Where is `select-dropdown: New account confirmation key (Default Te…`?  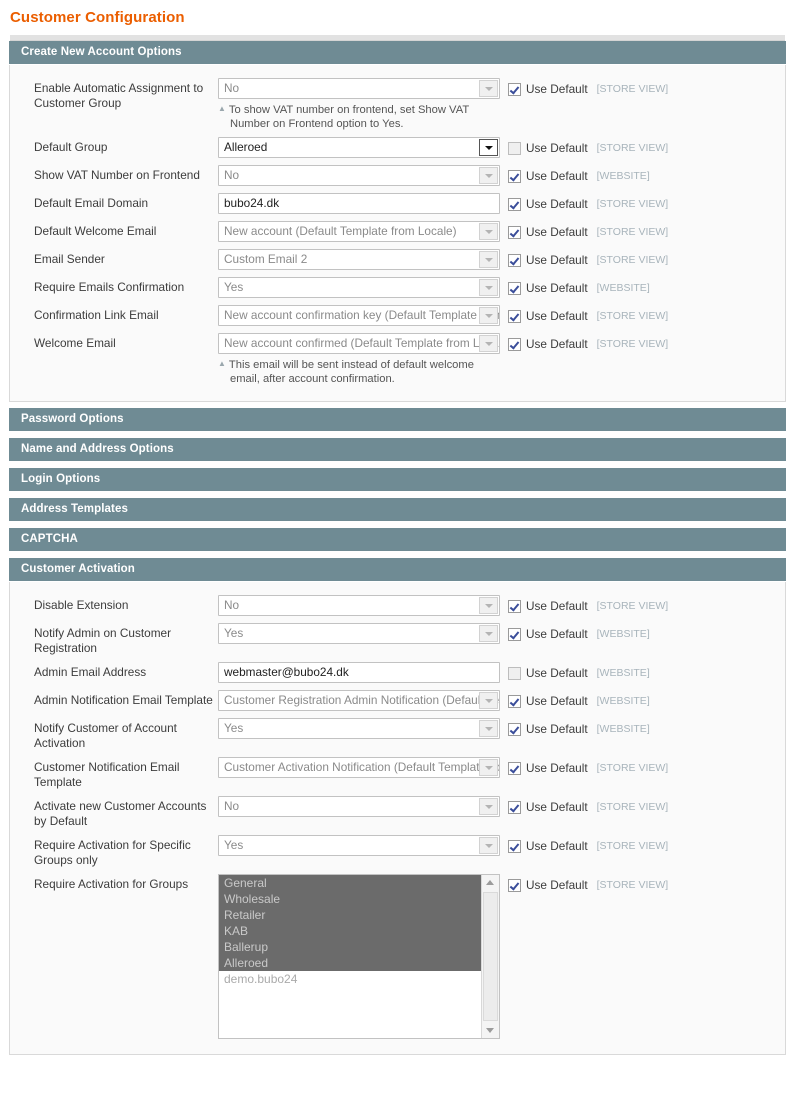
select-dropdown: New account confirmation key (Default Te… is located at coordinates (359, 315).